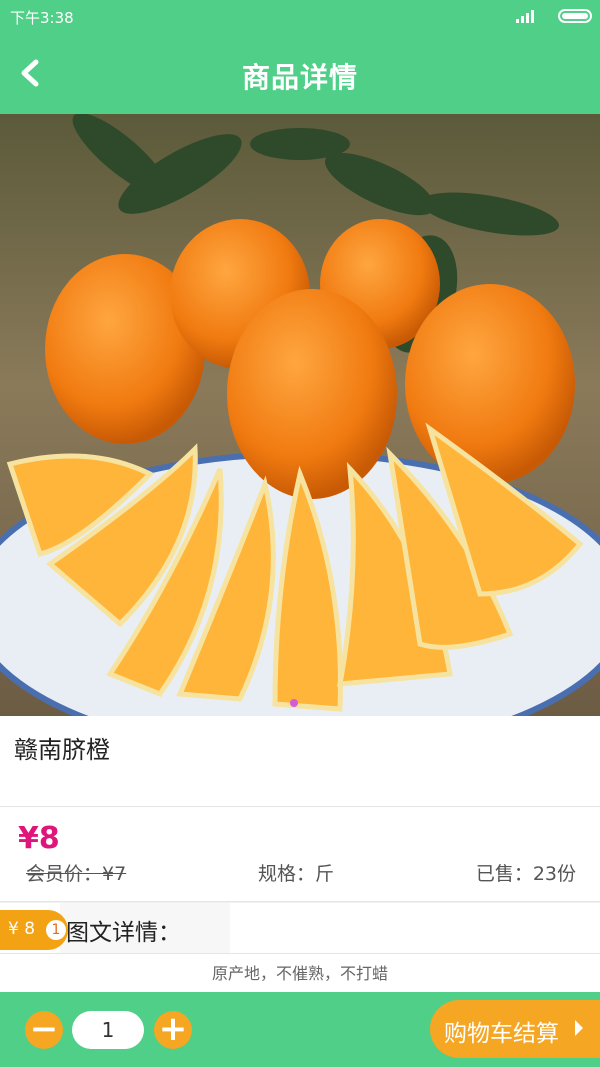  Describe the element at coordinates (299, 77) in the screenshot. I see `page-title: 商品详情` at that location.